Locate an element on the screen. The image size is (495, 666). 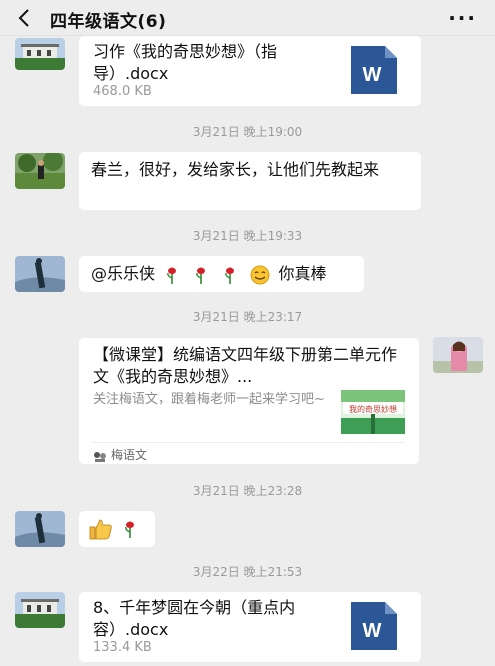
source-logo-icon is located at coordinates (100, 456).